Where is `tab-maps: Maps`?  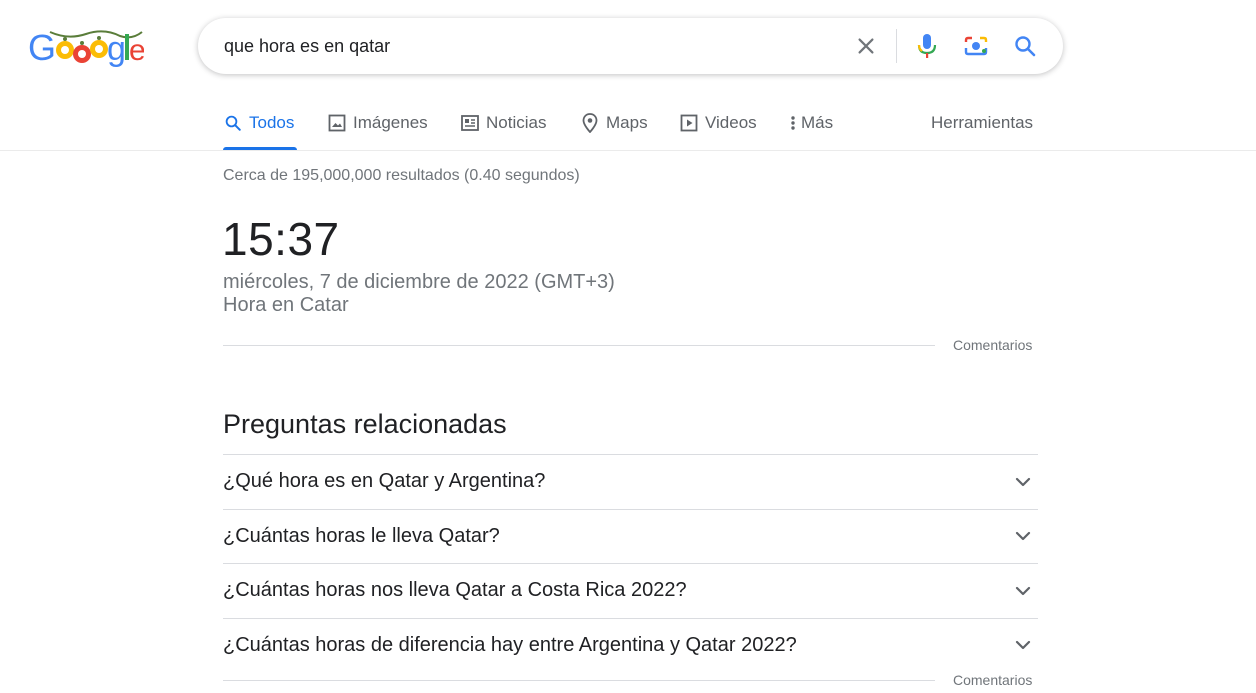
tab-maps: Maps is located at coordinates (614, 131).